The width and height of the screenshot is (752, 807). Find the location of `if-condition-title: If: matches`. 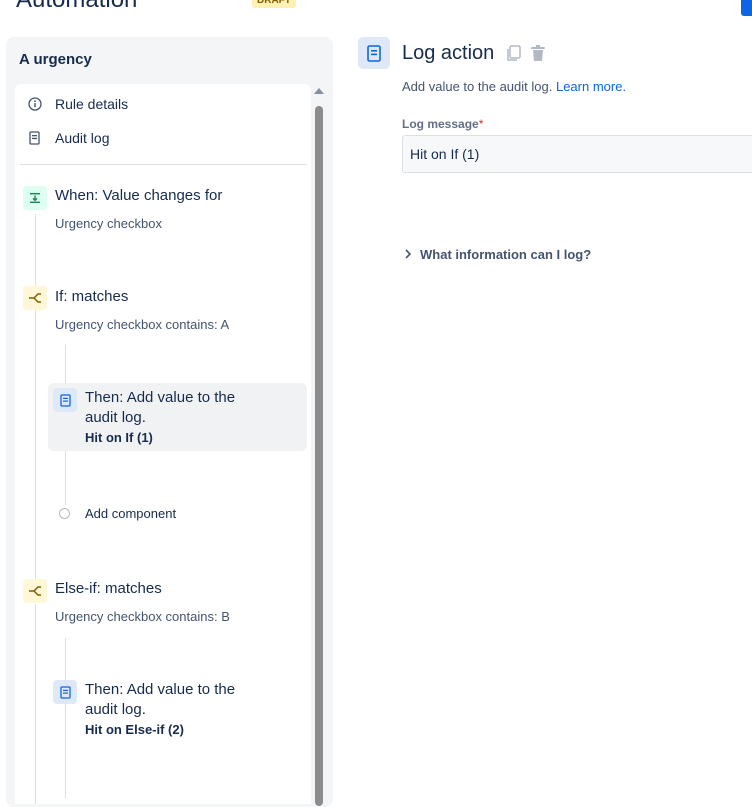

if-condition-title: If: matches is located at coordinates (92, 296).